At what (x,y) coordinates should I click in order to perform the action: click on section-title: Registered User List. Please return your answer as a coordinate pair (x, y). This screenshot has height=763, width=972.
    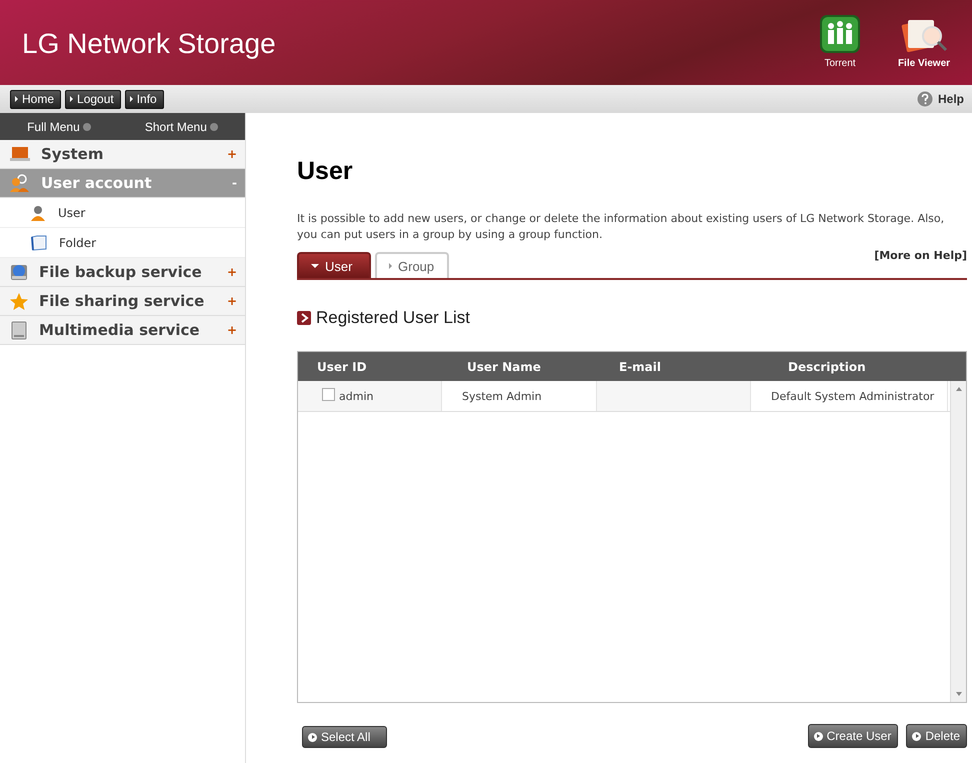
    Looking at the image, I should click on (393, 318).